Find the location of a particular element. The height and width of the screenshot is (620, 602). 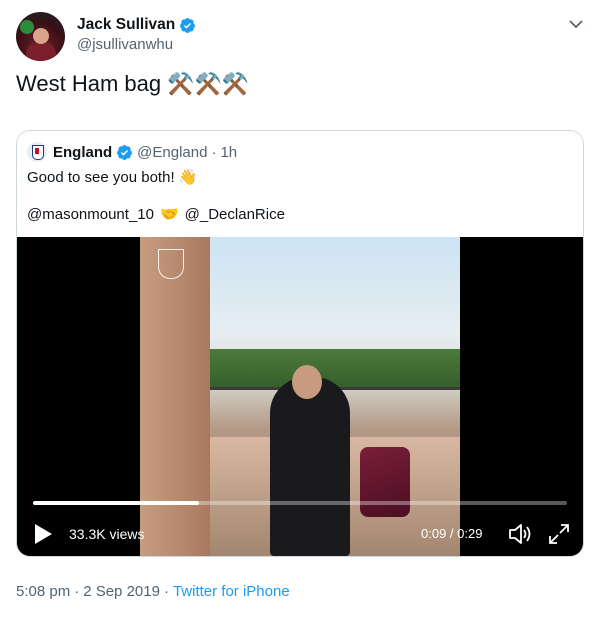

fullscreen-icon is located at coordinates (559, 534).